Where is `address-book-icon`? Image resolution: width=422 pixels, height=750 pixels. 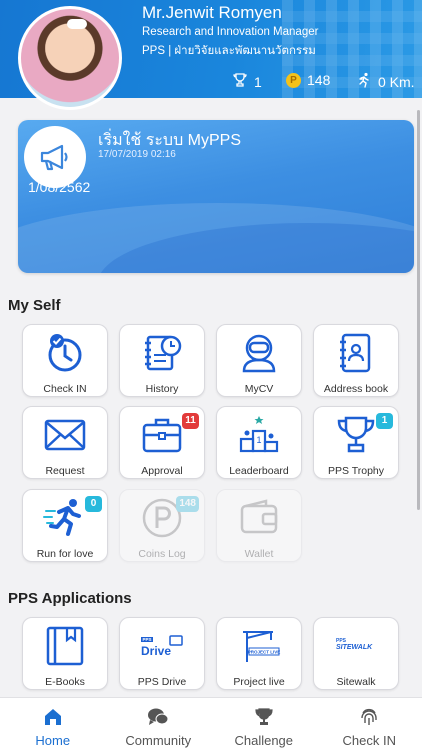 address-book-icon is located at coordinates (356, 353).